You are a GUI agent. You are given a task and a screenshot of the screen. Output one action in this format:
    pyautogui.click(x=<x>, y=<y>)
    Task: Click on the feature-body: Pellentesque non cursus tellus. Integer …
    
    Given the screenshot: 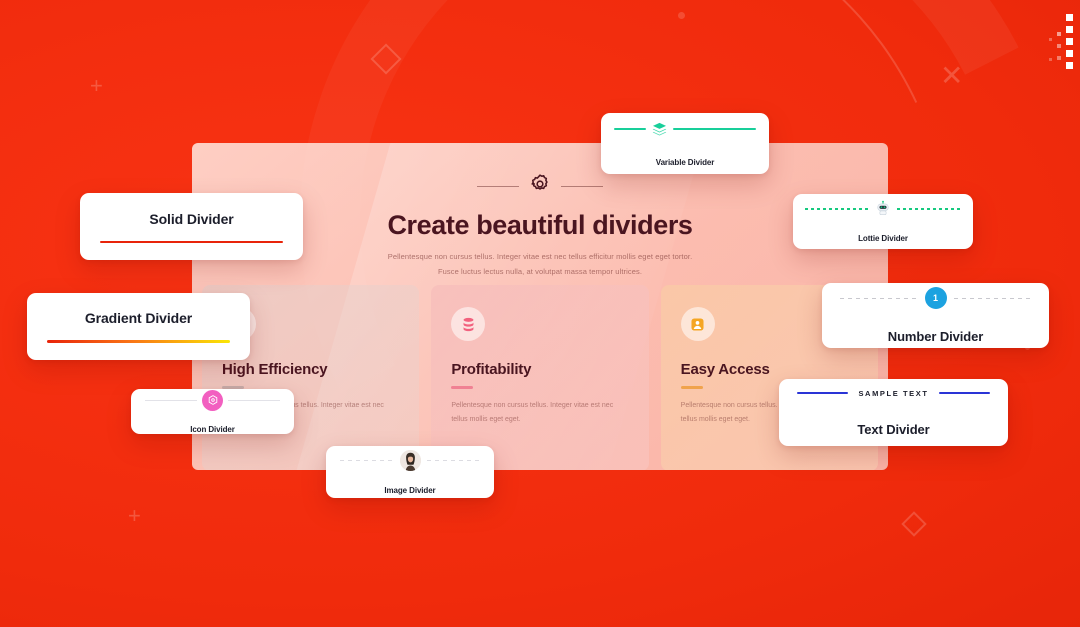 What is the action you would take?
    pyautogui.click(x=532, y=412)
    